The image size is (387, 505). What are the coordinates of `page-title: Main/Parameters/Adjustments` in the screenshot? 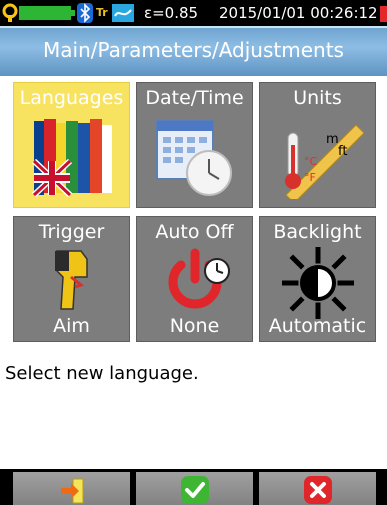 It's located at (193, 50).